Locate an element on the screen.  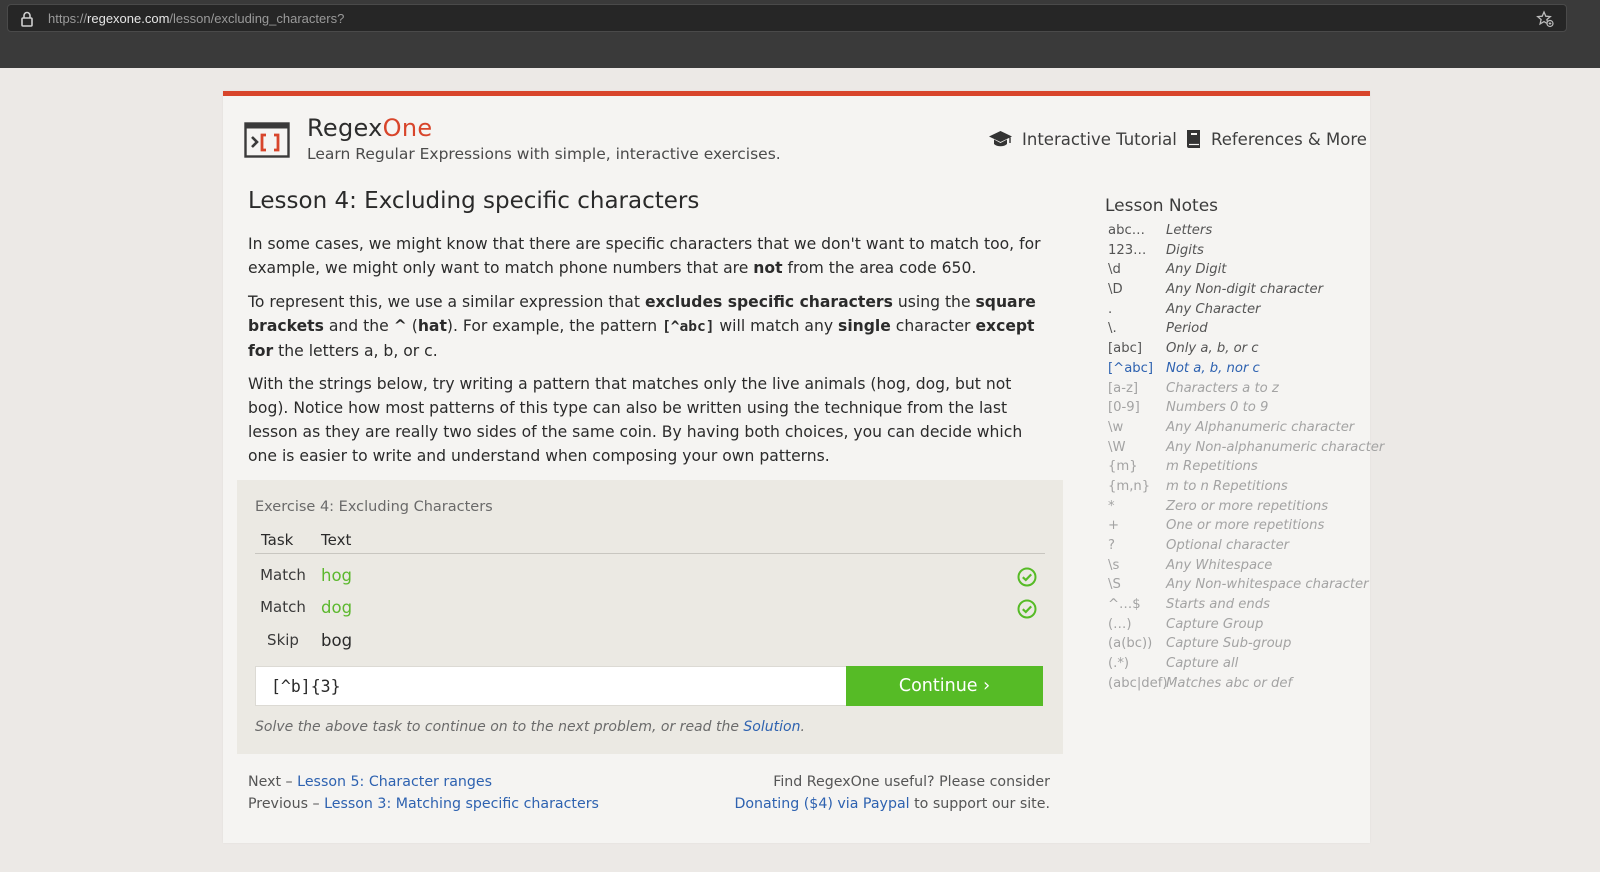
note-item-current: [^abc] Not a, b, nor c is located at coordinates (1239, 370).